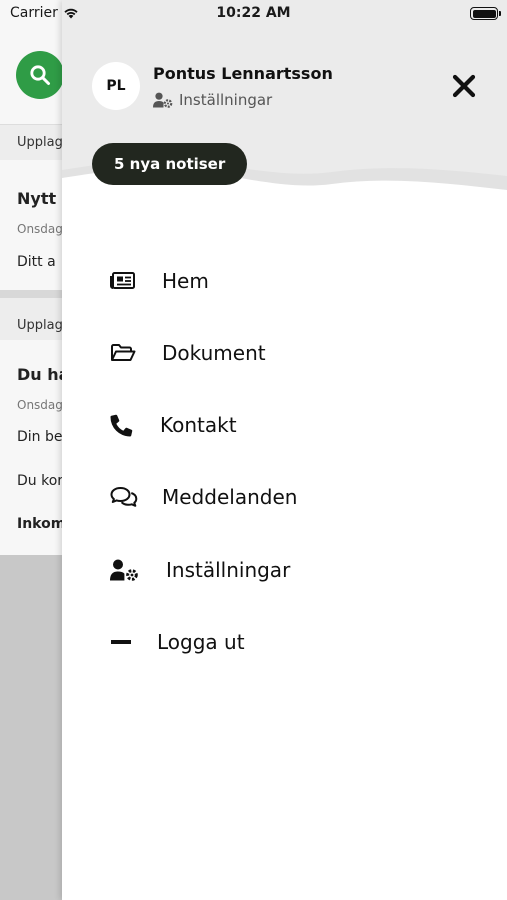 The height and width of the screenshot is (900, 507). What do you see at coordinates (485, 13) in the screenshot?
I see `battery-icon` at bounding box center [485, 13].